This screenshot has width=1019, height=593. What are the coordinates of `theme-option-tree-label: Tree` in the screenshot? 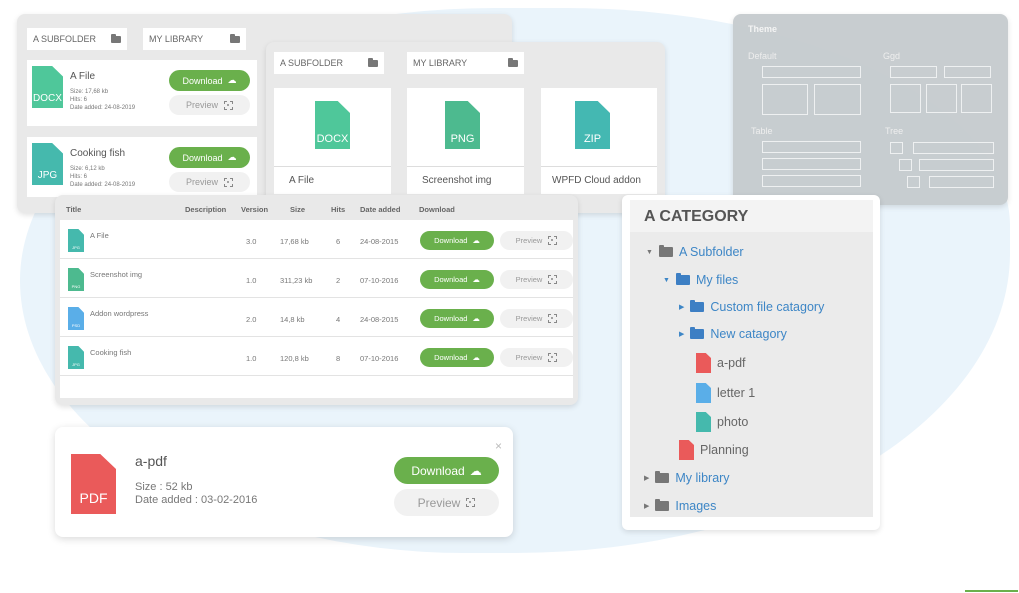 It's located at (894, 131).